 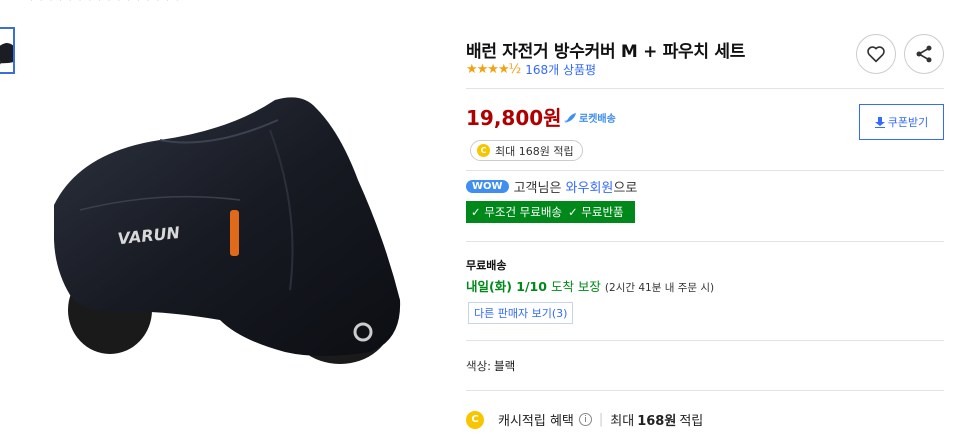 What do you see at coordinates (521, 313) in the screenshot?
I see `other-sellers-button: 다른 판매자 보기(3)` at bounding box center [521, 313].